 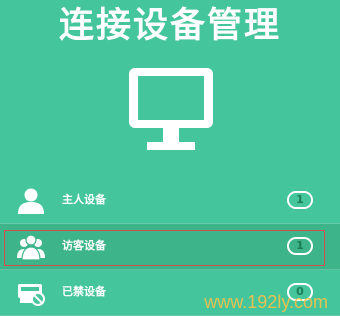 I want to click on blocked-device-icon, so click(x=31, y=295).